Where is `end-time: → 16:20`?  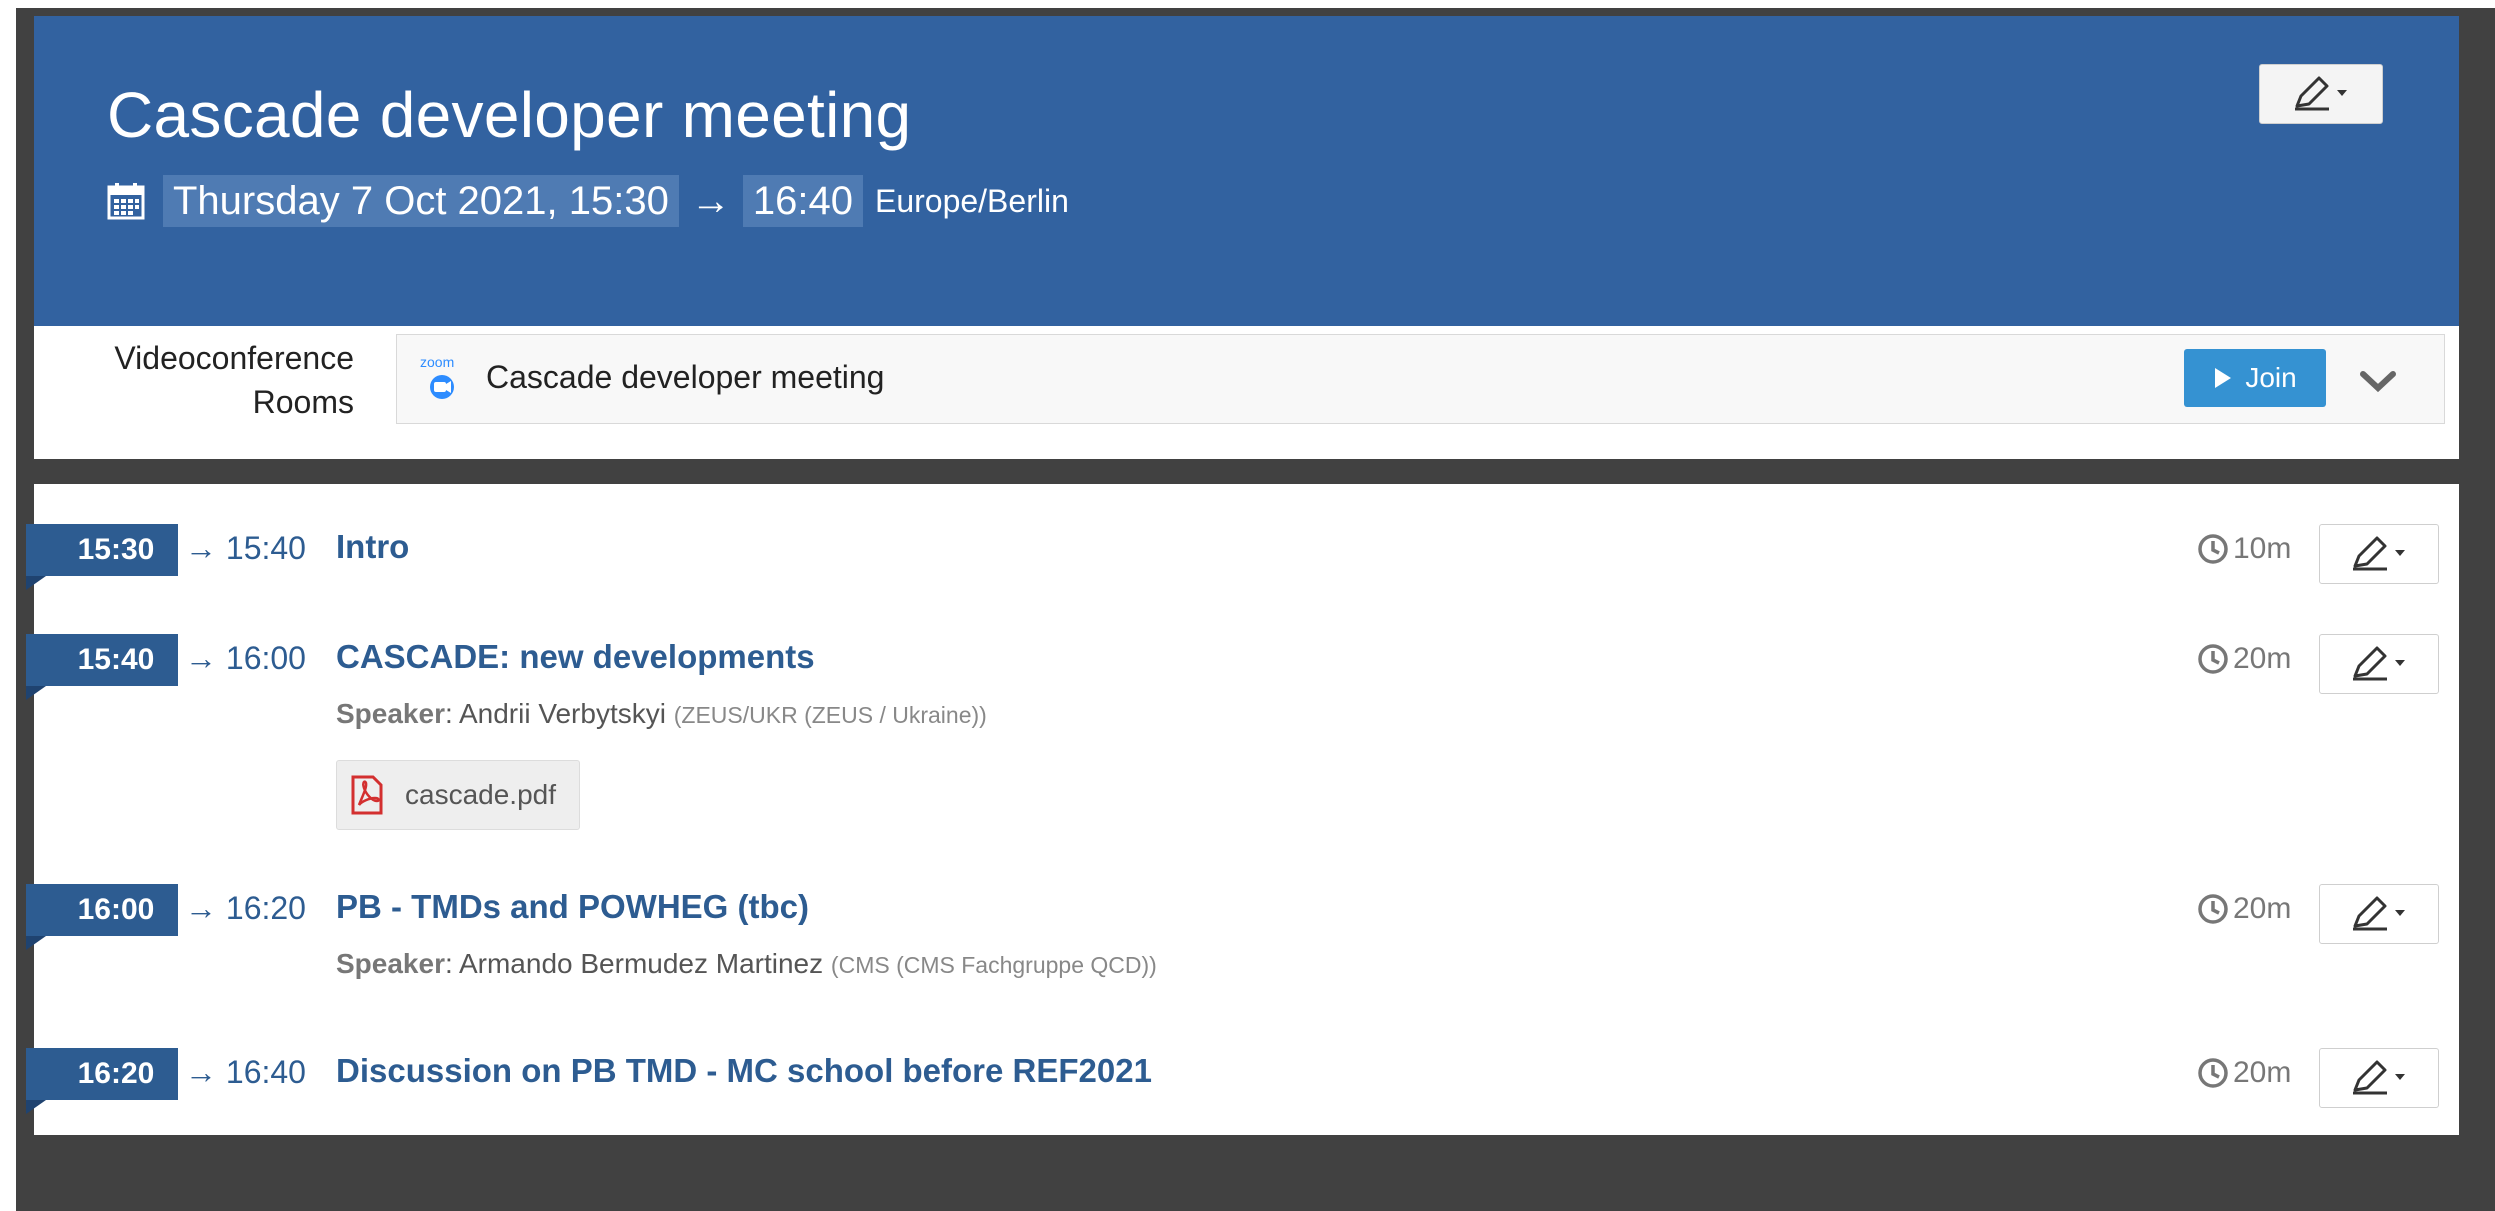
end-time: → 16:20 is located at coordinates (245, 908).